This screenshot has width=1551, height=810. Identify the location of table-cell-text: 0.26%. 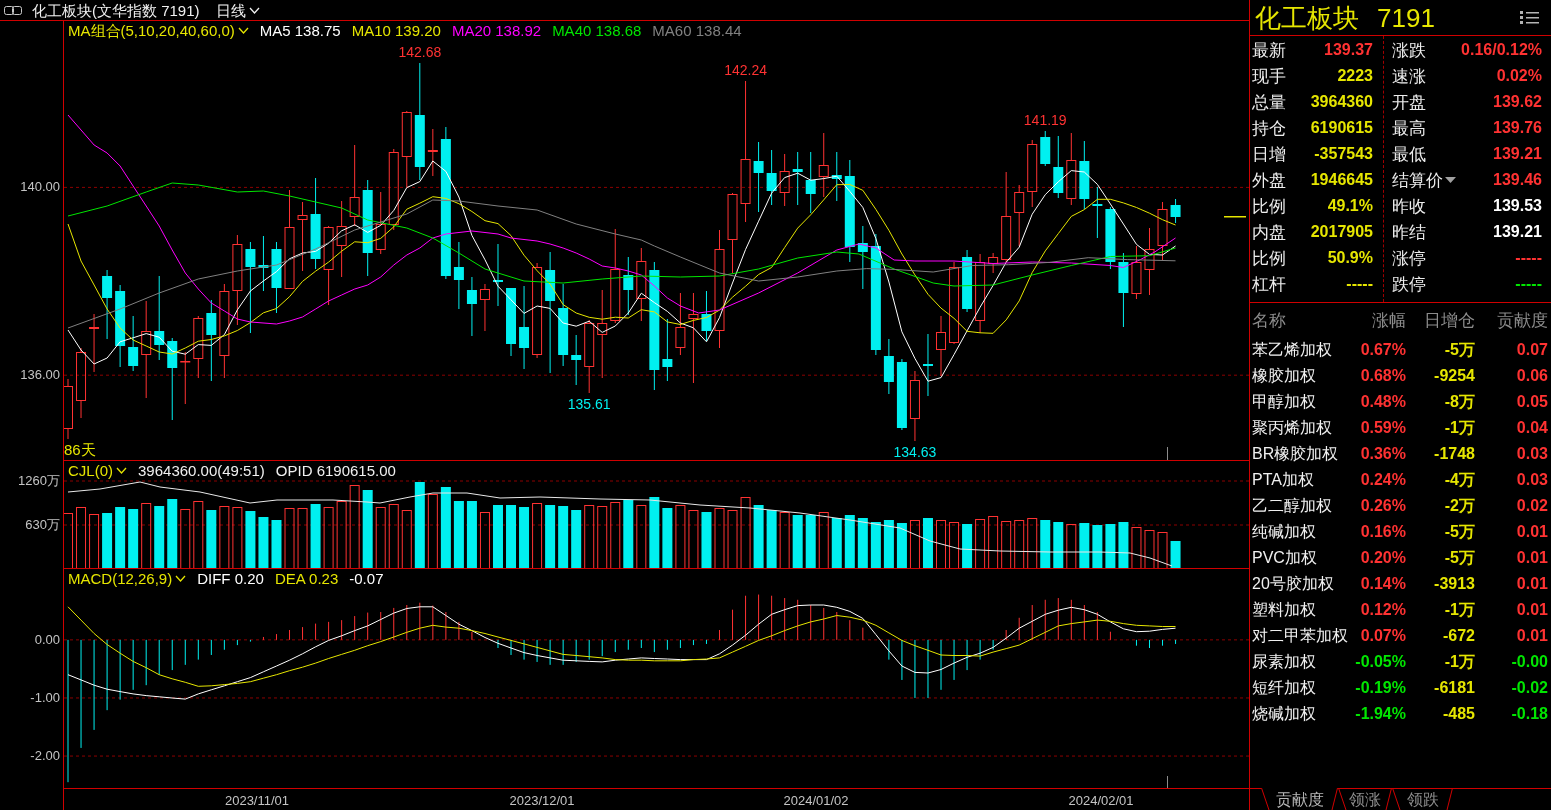
(1382, 506).